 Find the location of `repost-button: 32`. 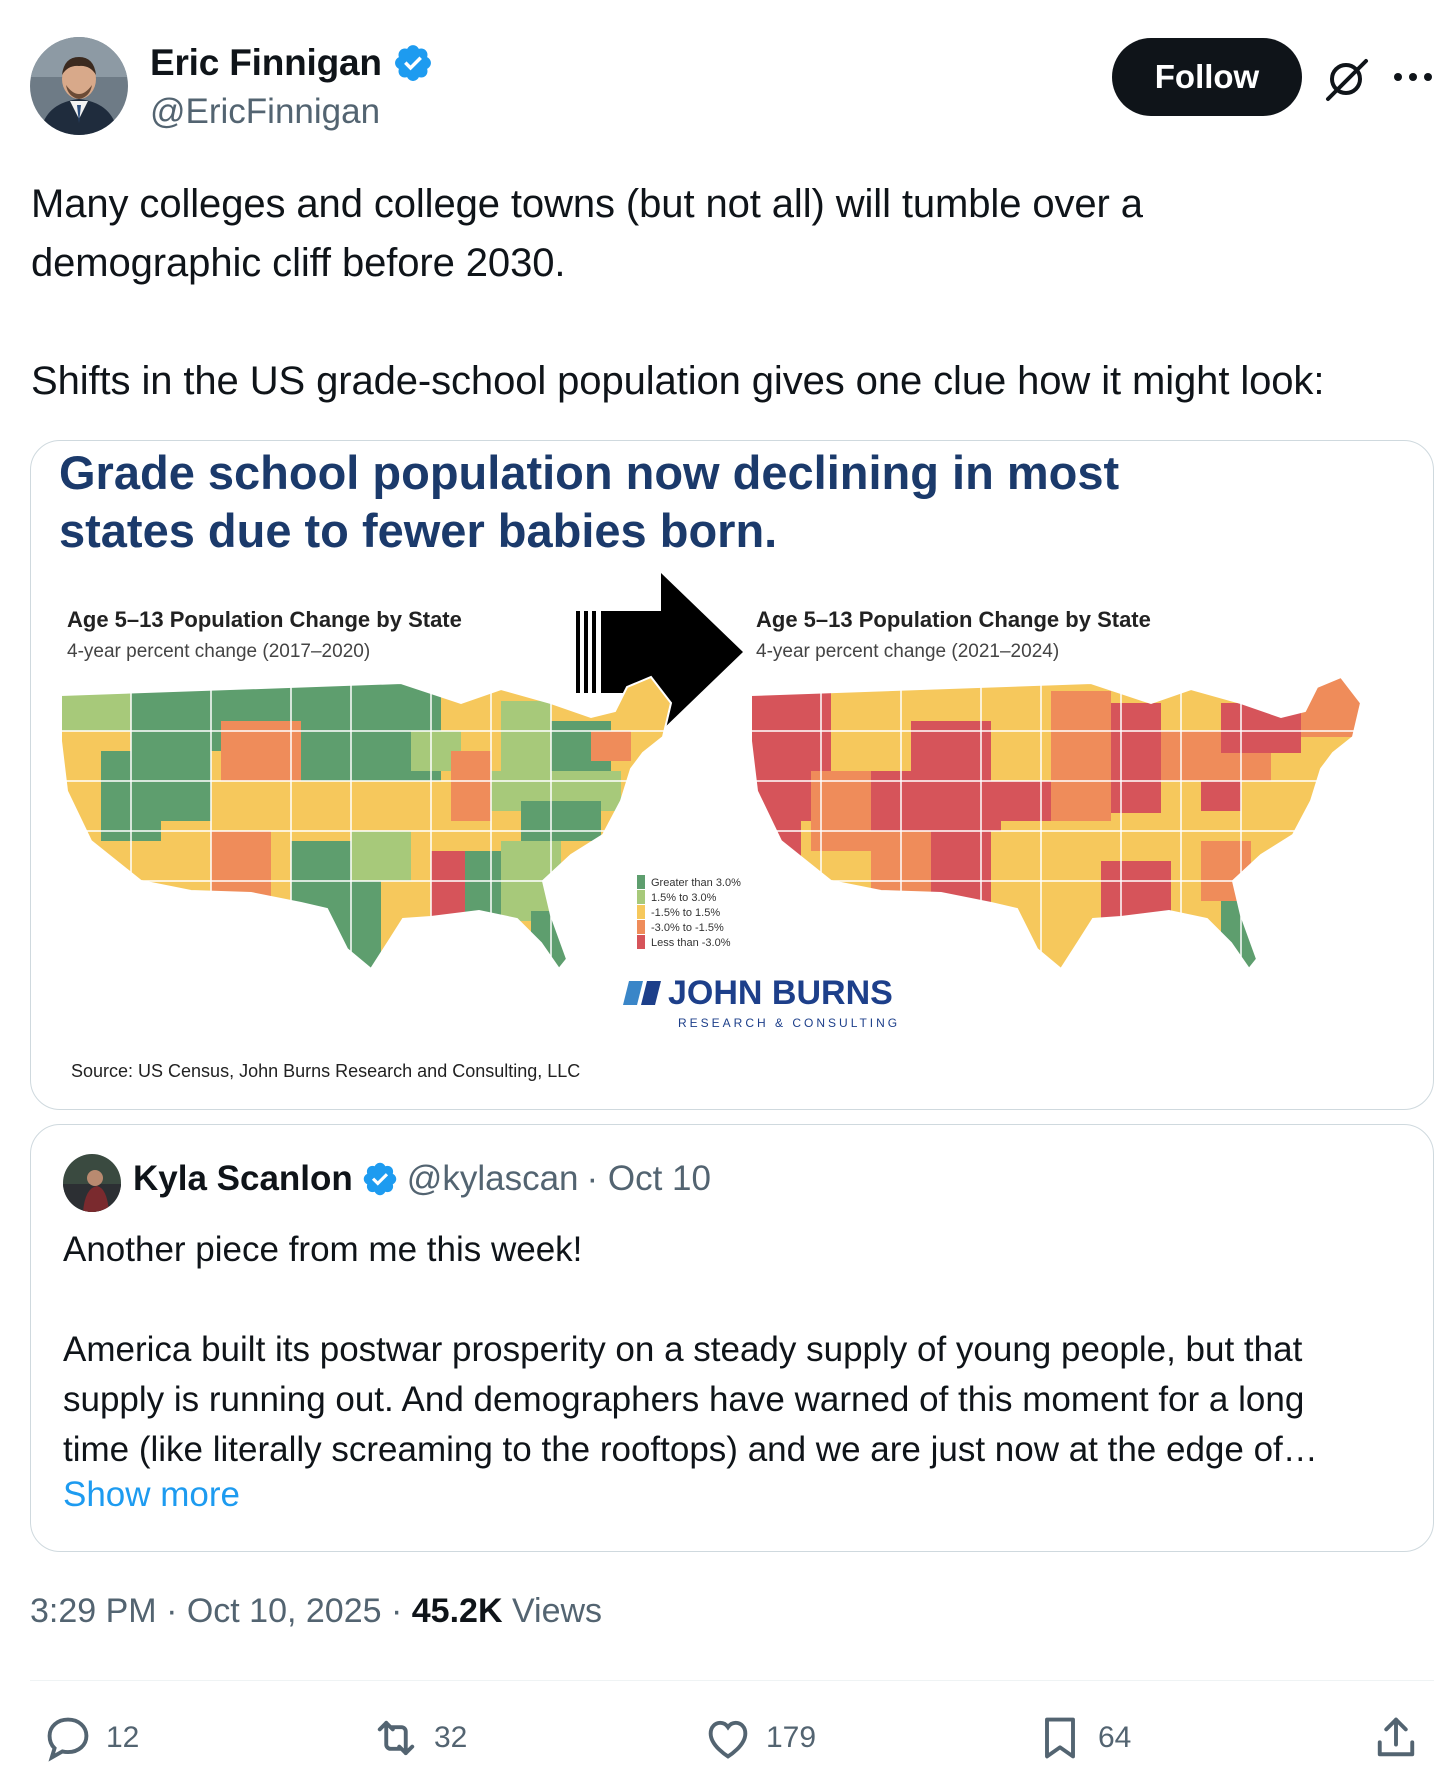

repost-button: 32 is located at coordinates (418, 1738).